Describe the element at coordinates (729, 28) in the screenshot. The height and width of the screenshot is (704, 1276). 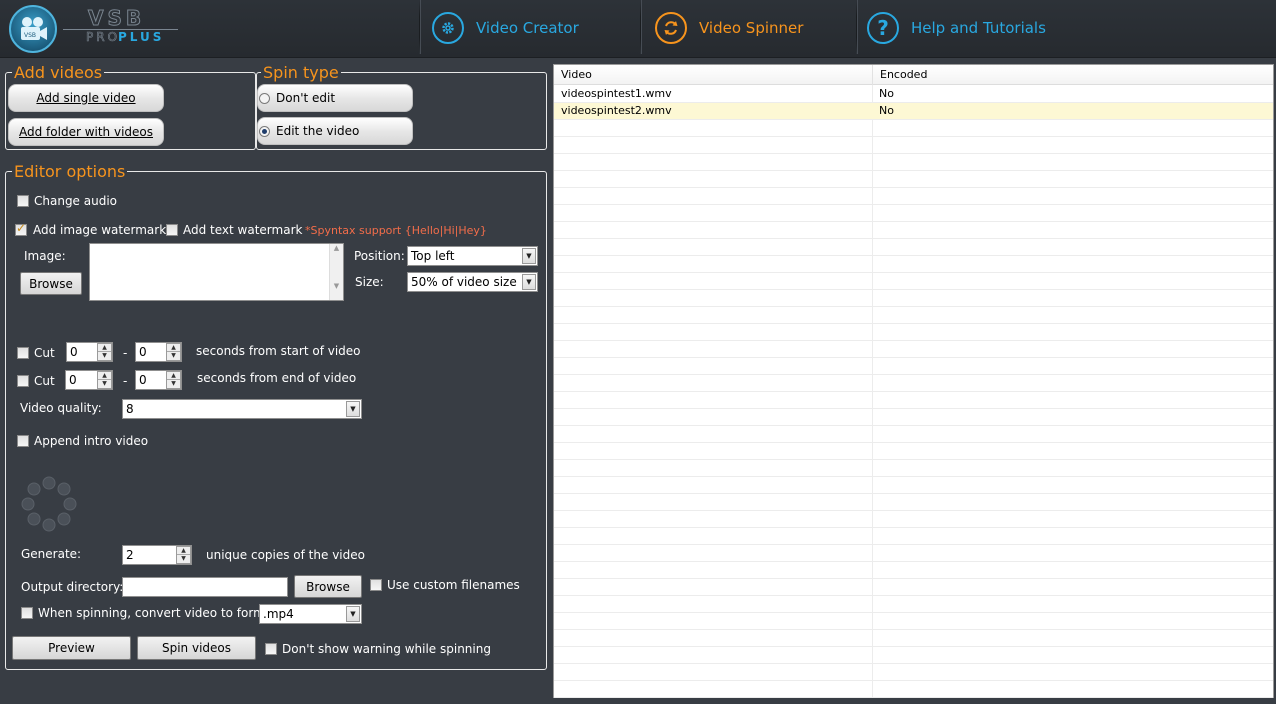
I see `nav-video-spinner: Video Spinner` at that location.